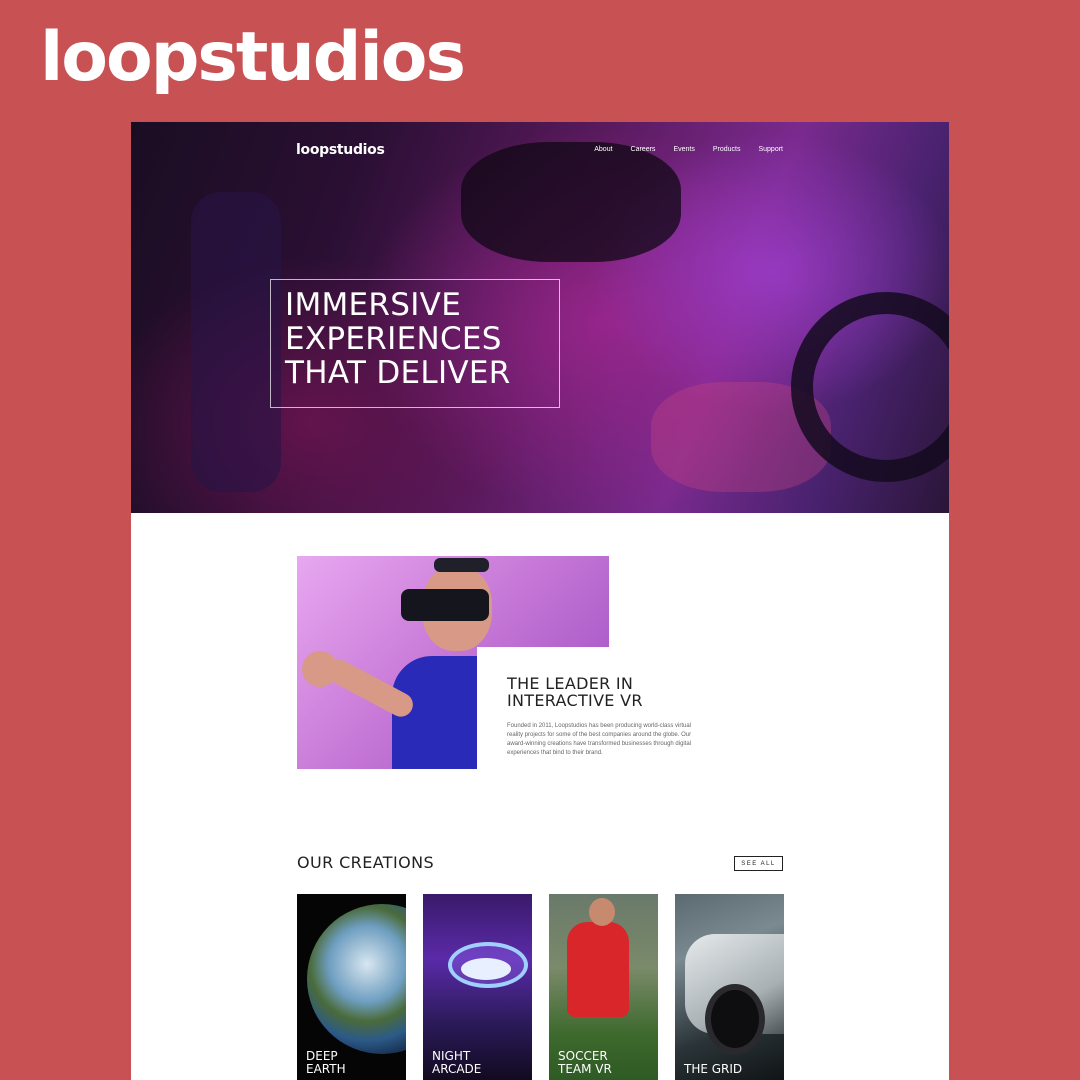 This screenshot has height=1080, width=1080. What do you see at coordinates (373, 305) in the screenshot?
I see `hero-title-line: IMMERSIVE` at bounding box center [373, 305].